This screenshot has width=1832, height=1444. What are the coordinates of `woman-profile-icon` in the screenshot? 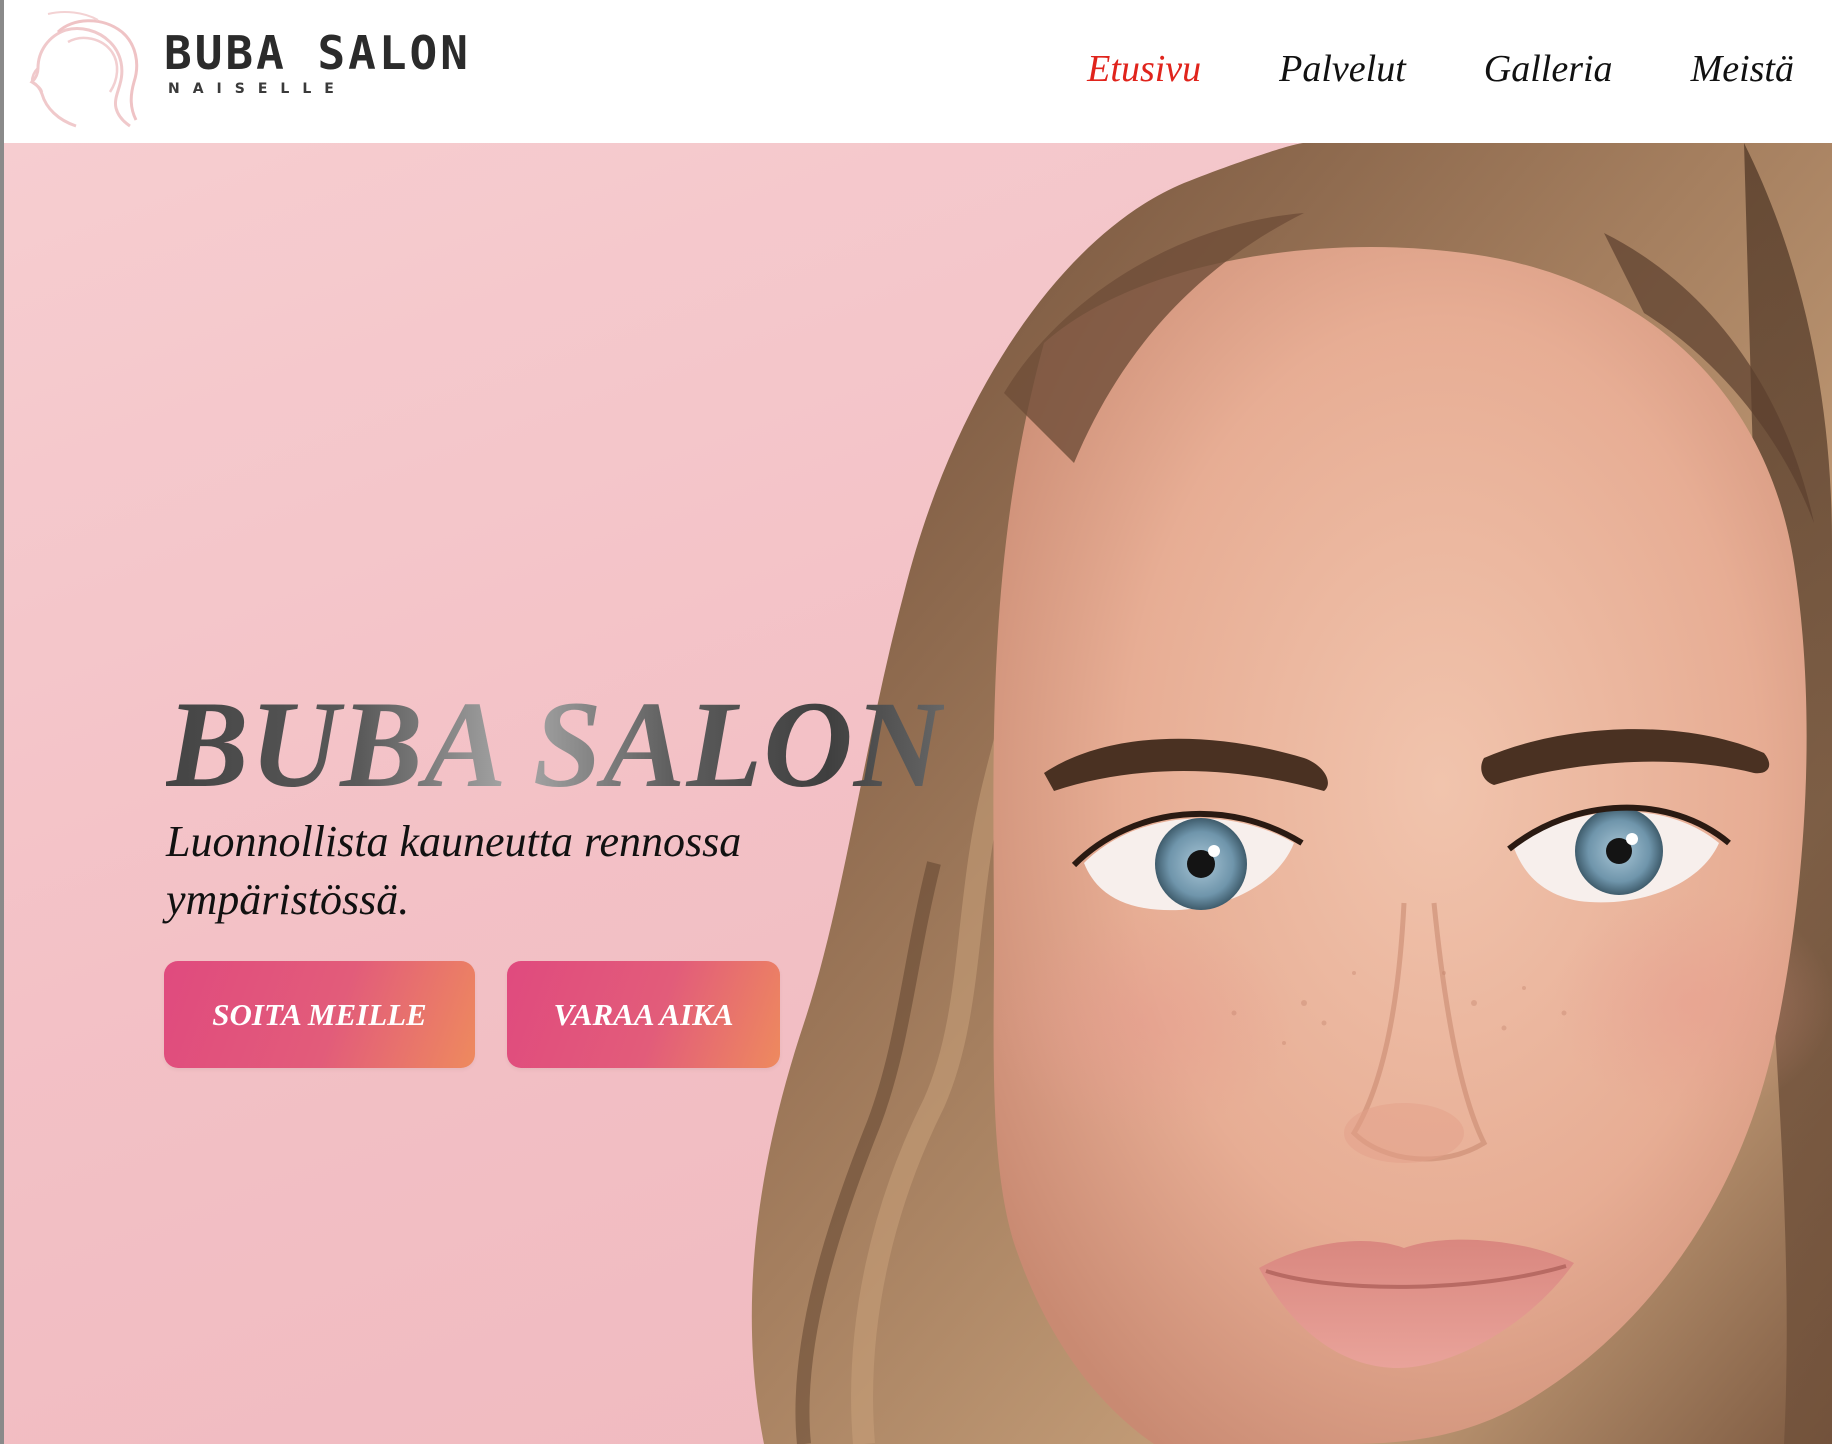 It's located at (84, 69).